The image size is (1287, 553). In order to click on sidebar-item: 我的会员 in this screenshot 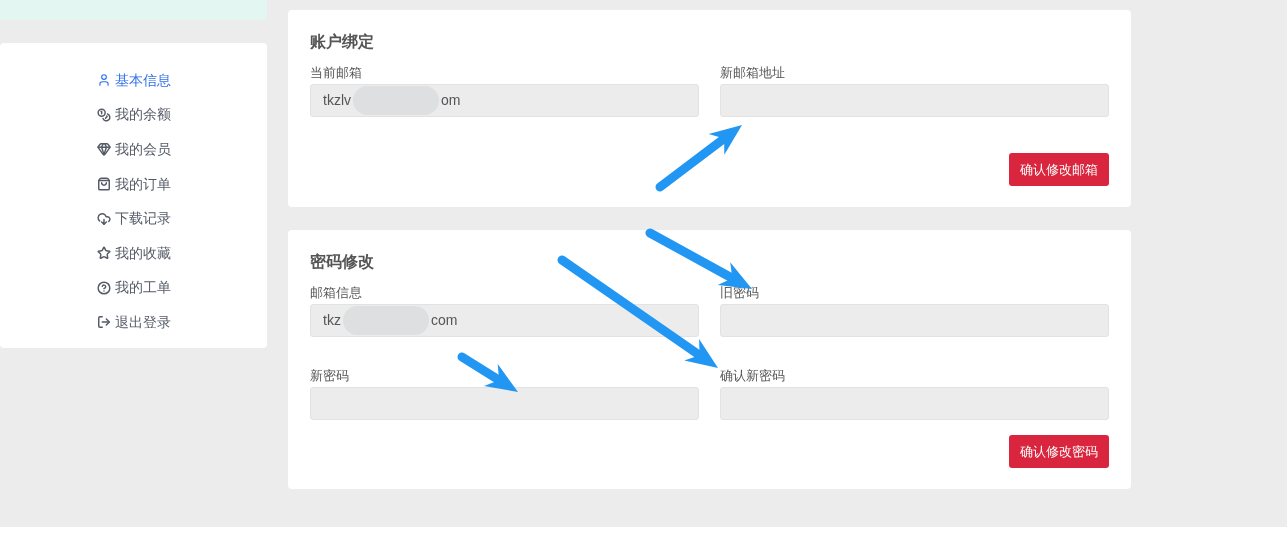, I will do `click(133, 149)`.